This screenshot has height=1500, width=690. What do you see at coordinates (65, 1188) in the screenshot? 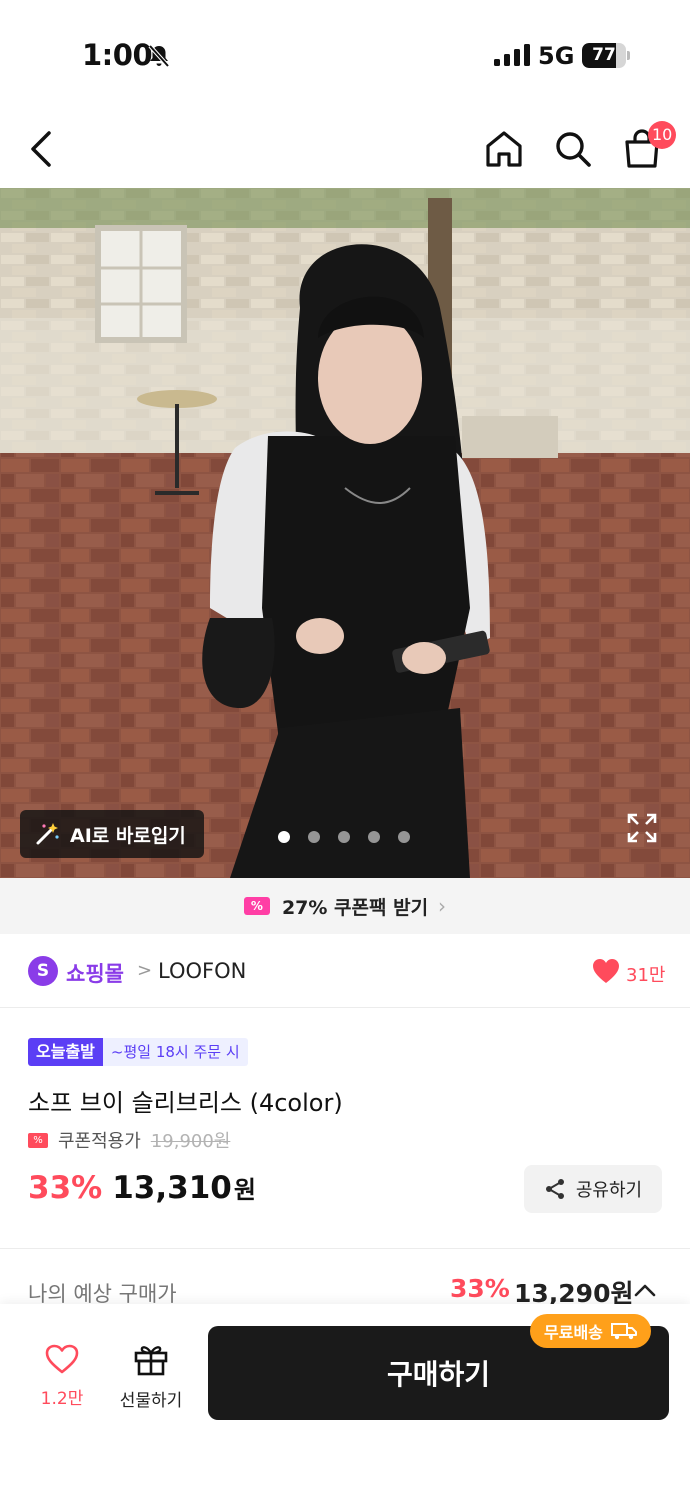
I see `discount-rate: 33%` at bounding box center [65, 1188].